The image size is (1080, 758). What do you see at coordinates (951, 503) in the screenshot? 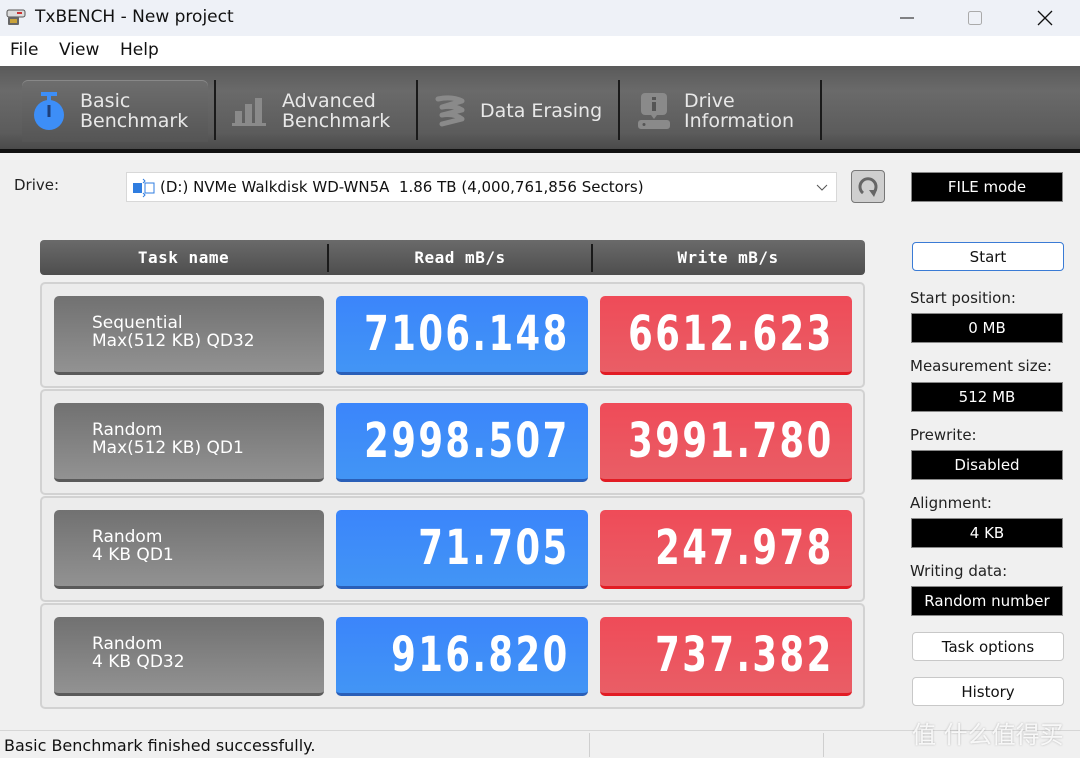
I see `alignment-label: Alignment:` at bounding box center [951, 503].